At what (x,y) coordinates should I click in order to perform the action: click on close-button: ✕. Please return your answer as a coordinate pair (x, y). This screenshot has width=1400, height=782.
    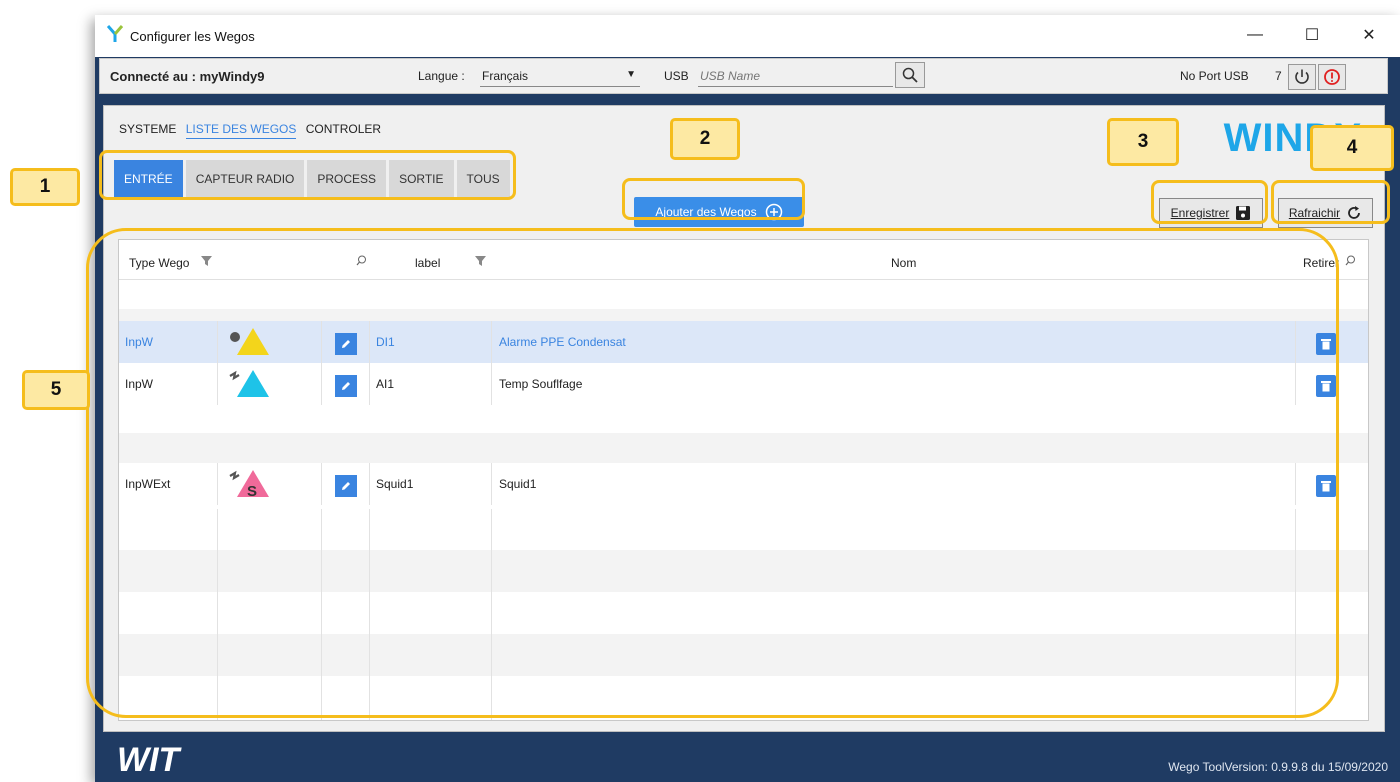
    Looking at the image, I should click on (1369, 35).